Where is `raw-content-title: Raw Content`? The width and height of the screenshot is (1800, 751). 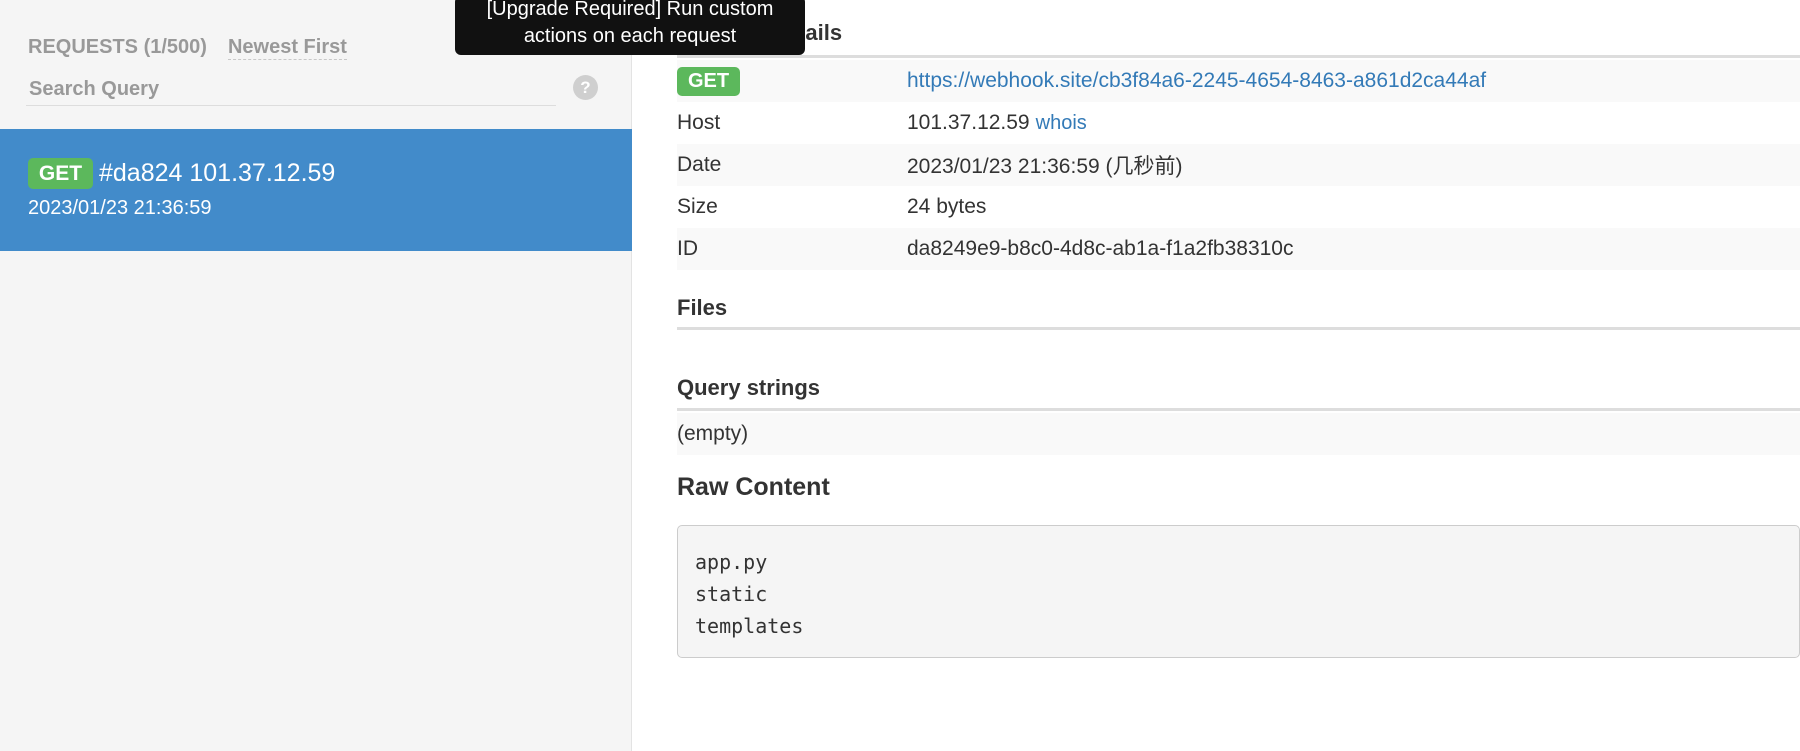
raw-content-title: Raw Content is located at coordinates (753, 487).